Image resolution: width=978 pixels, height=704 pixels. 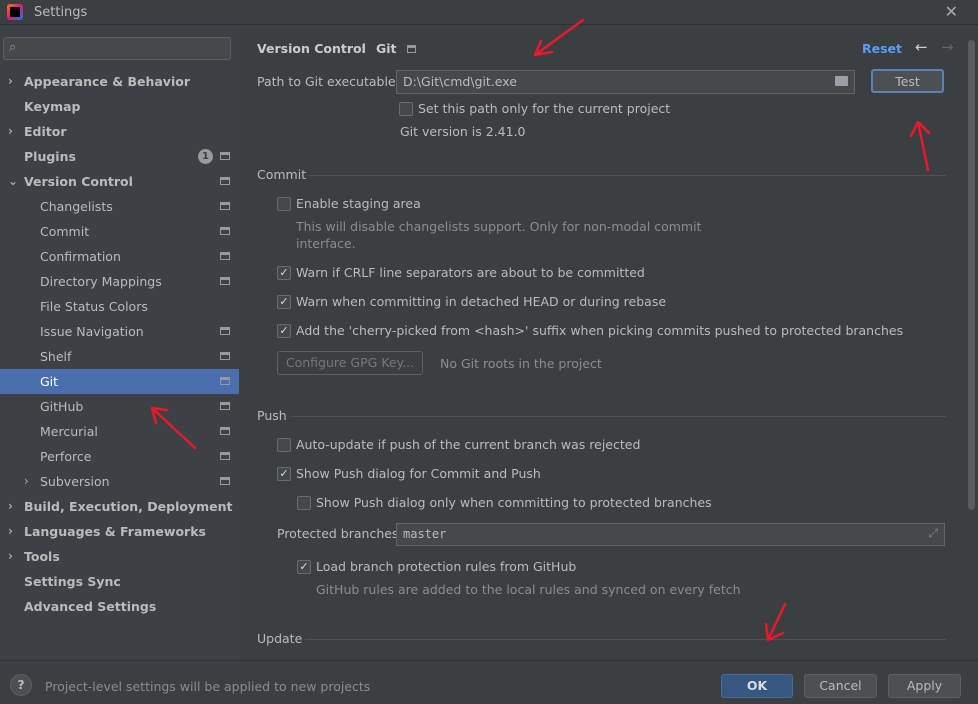 What do you see at coordinates (446, 566) in the screenshot?
I see `load-rules-label: Load branch protection rules from GitHub` at bounding box center [446, 566].